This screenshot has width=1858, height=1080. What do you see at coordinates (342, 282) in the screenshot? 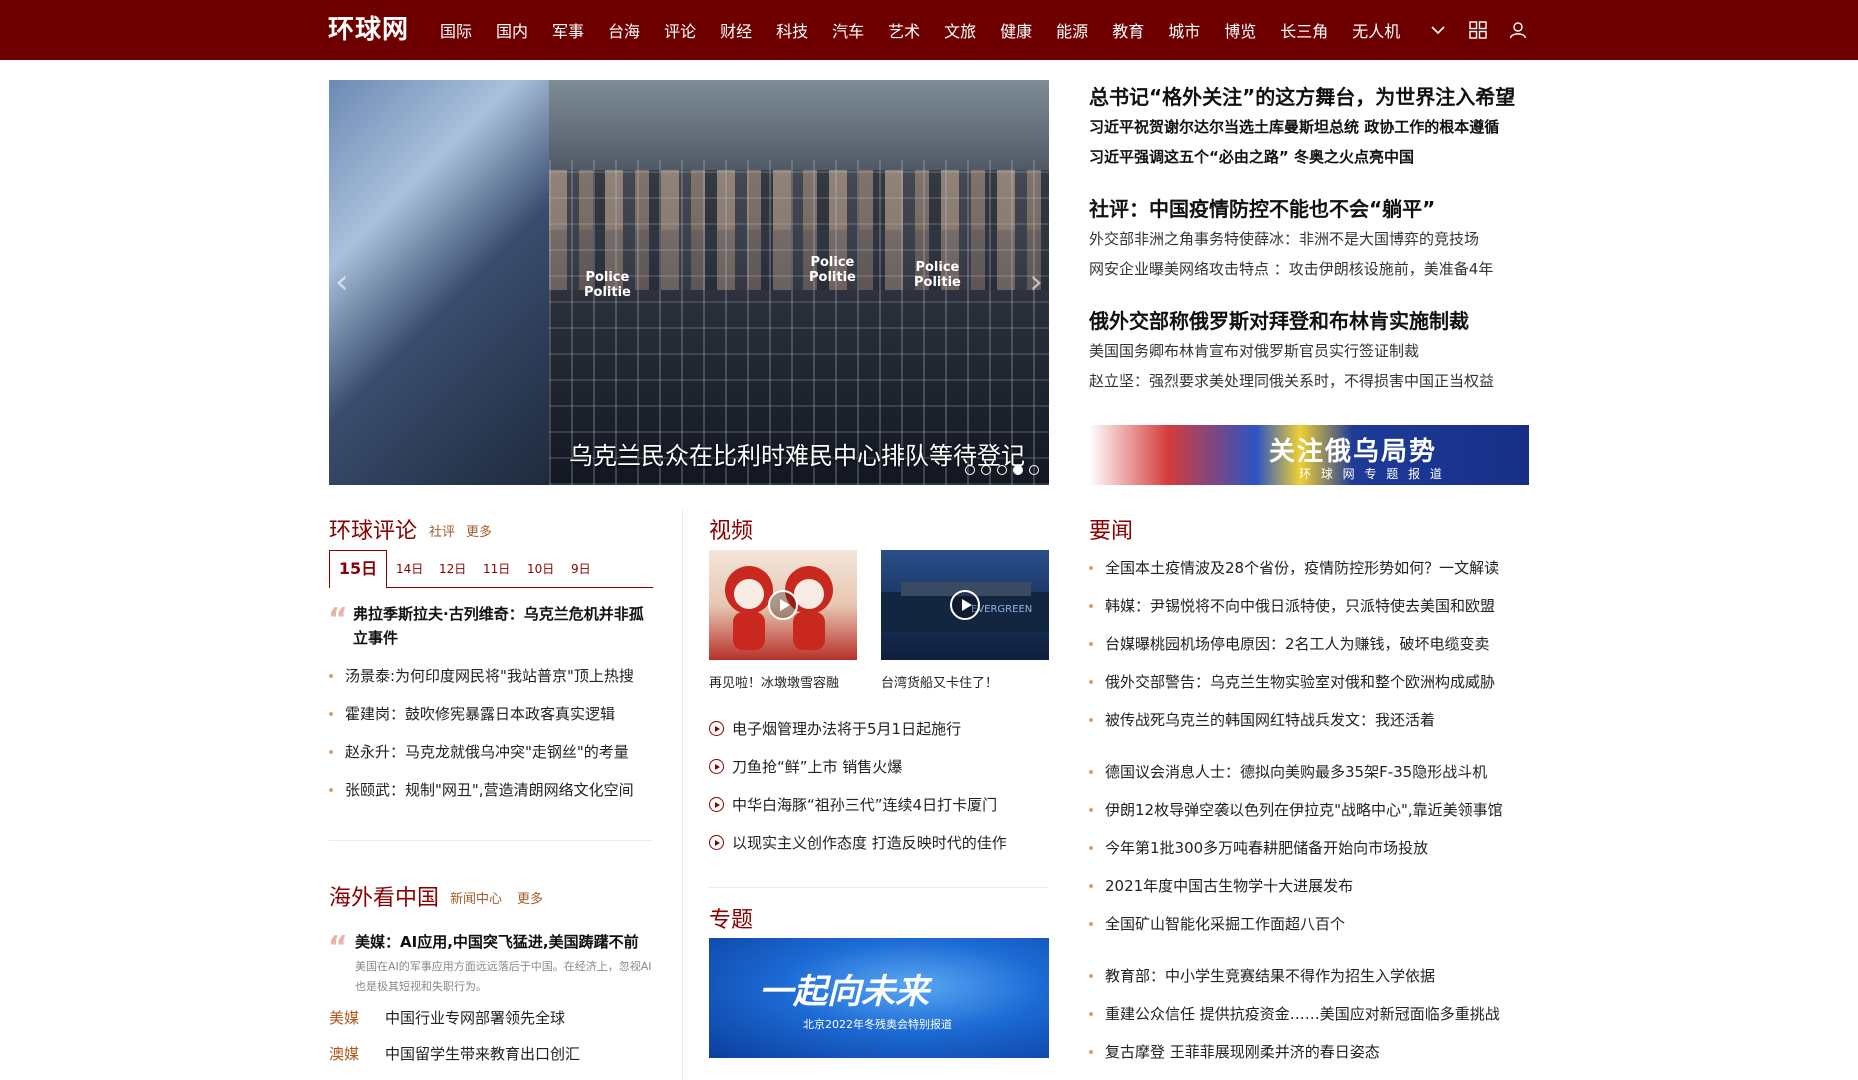
I see `carousel-prev-arrow: ‹` at bounding box center [342, 282].